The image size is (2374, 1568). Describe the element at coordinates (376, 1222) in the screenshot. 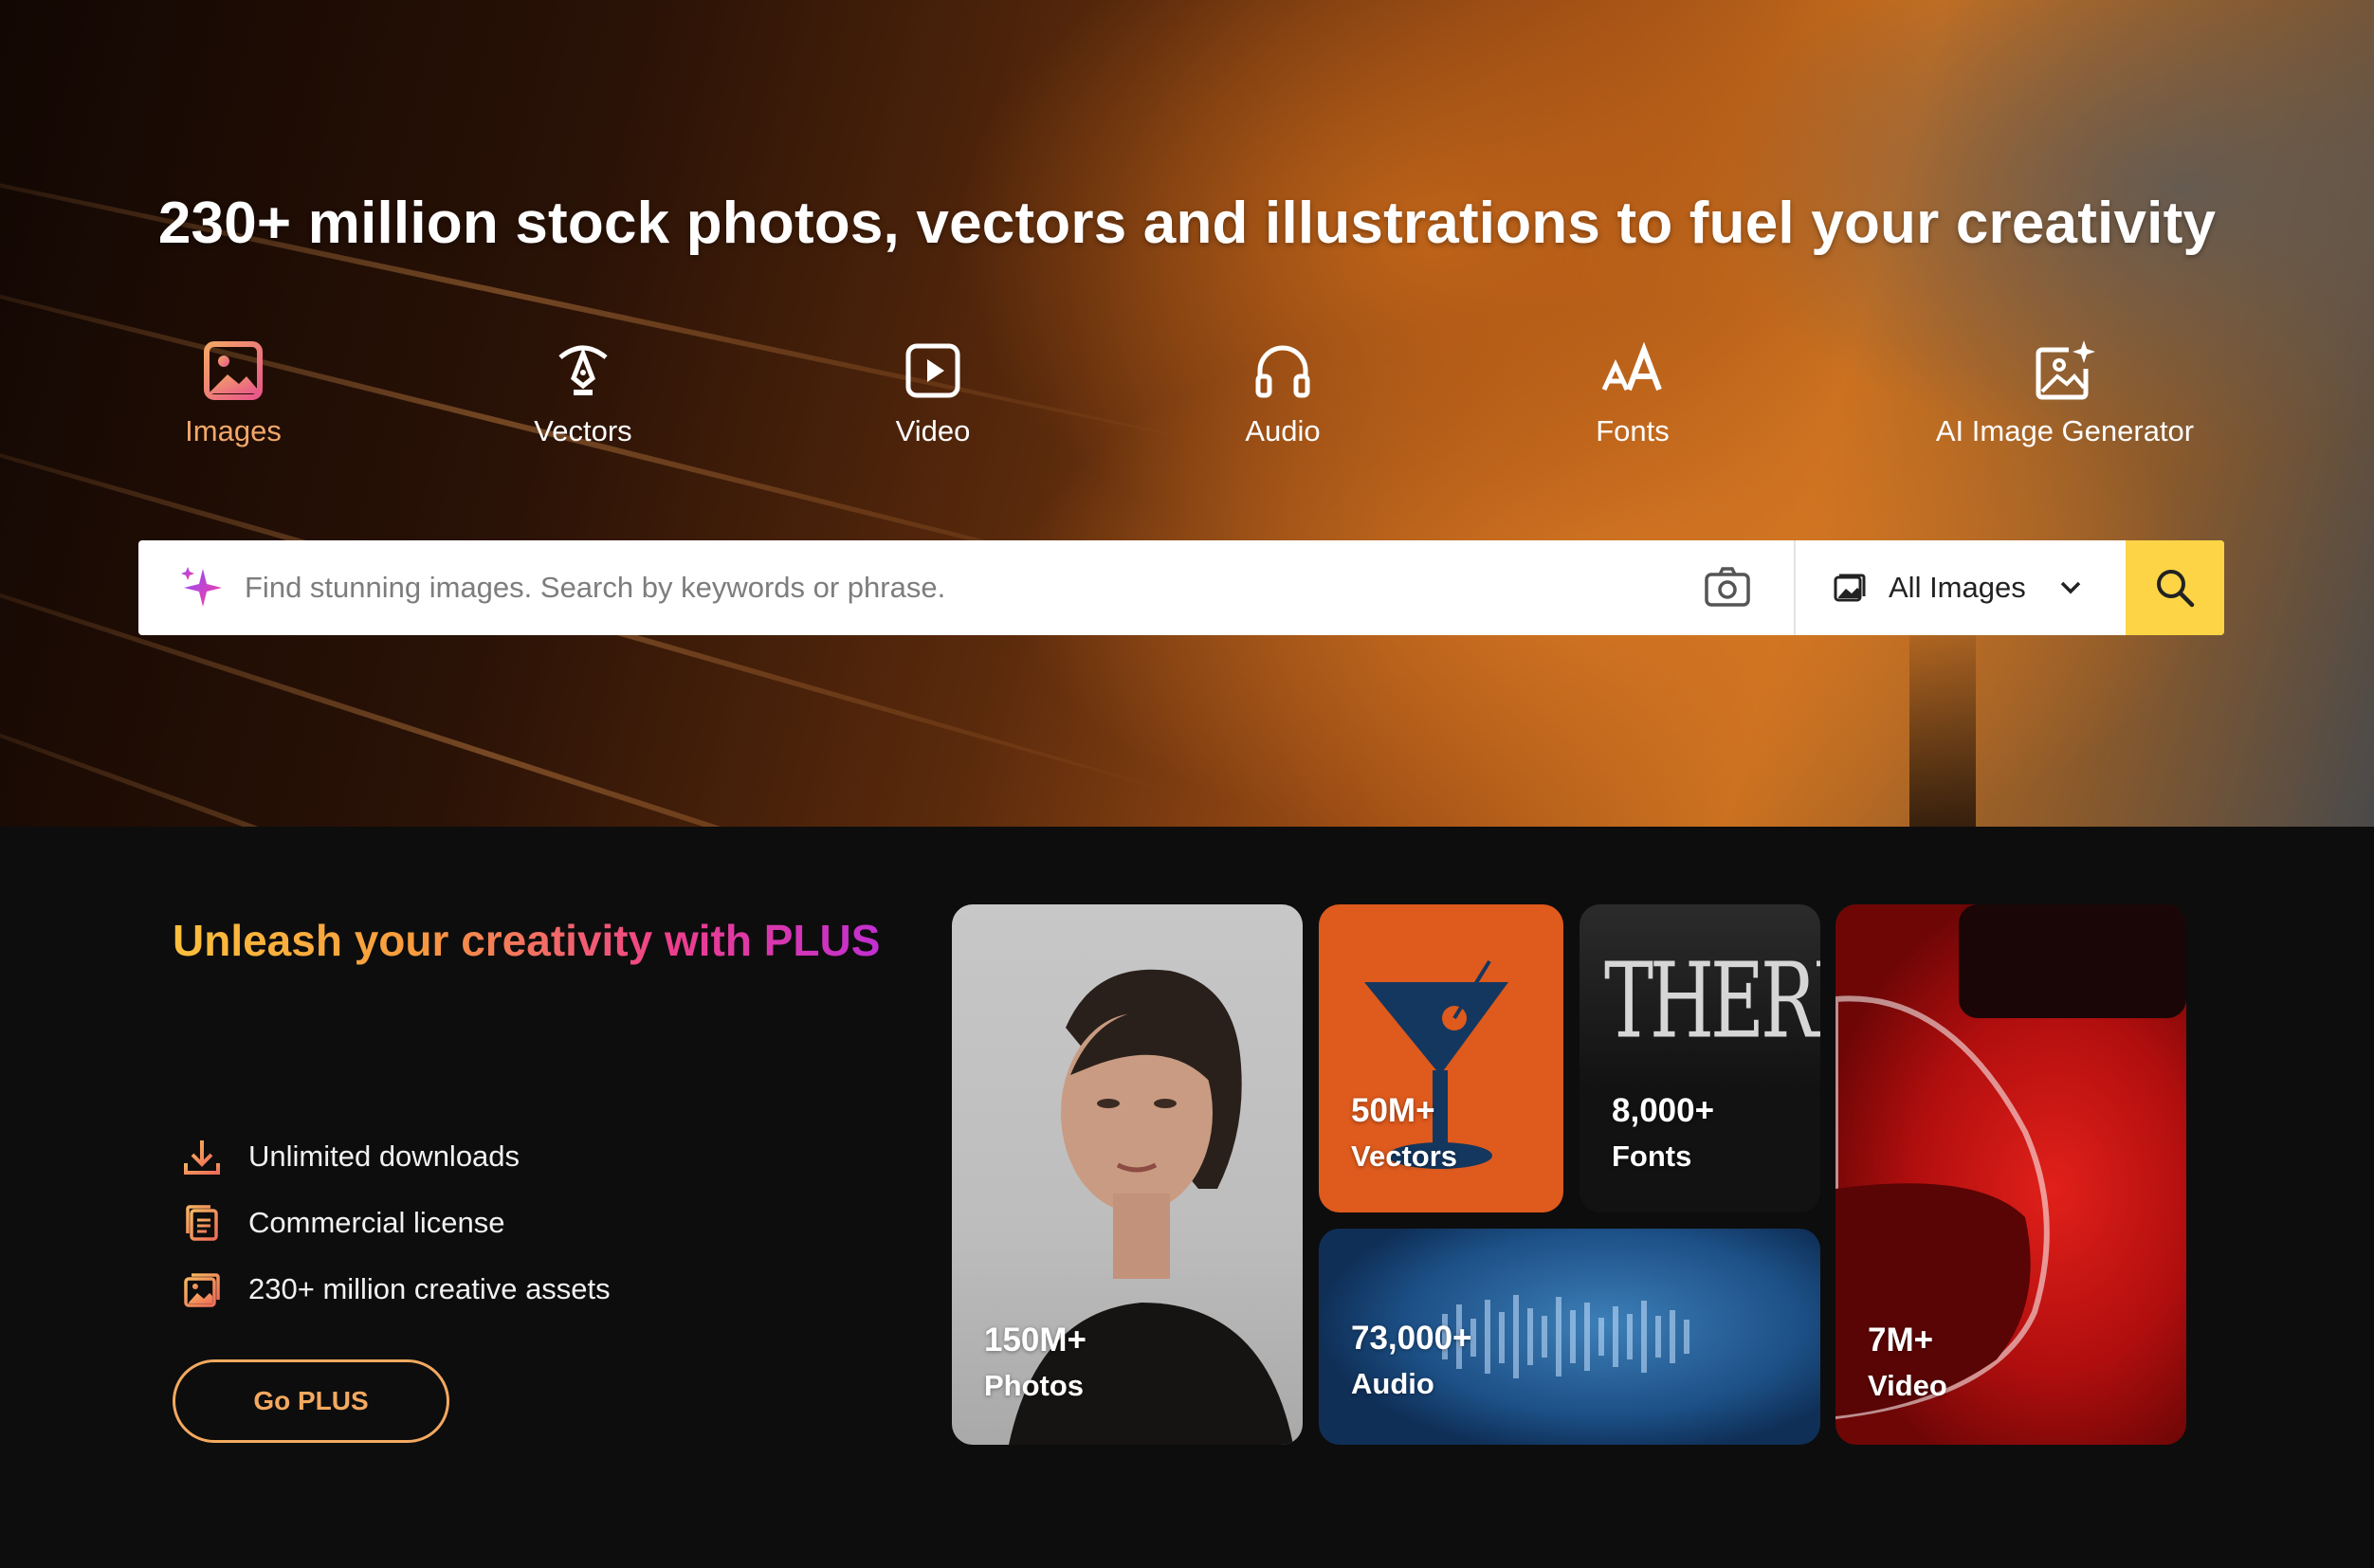

I see `perk-label: Commercial license` at that location.